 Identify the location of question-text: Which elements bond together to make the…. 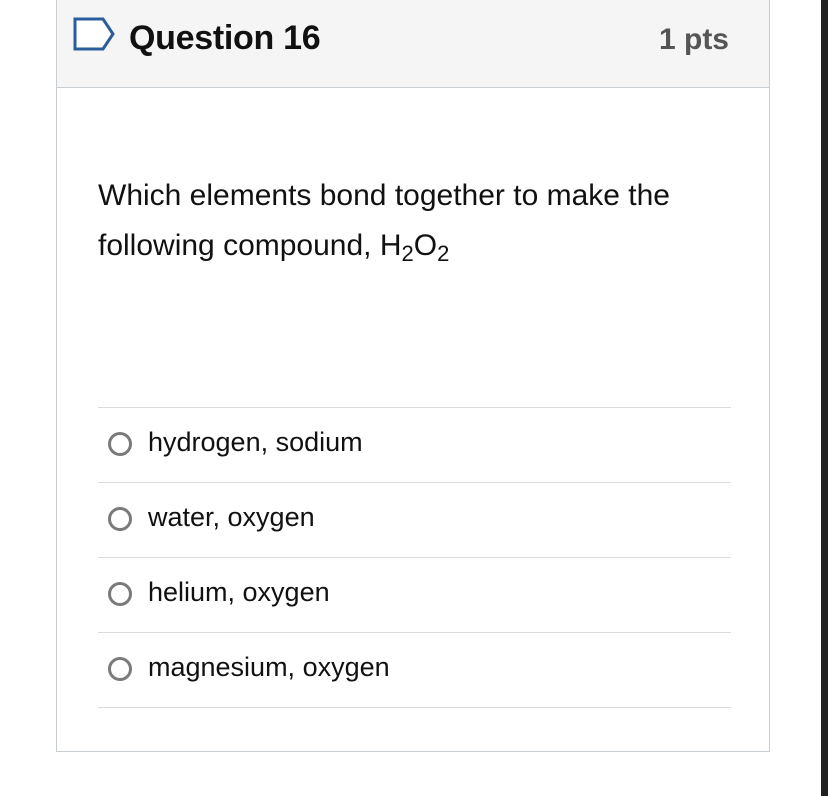
(418, 221).